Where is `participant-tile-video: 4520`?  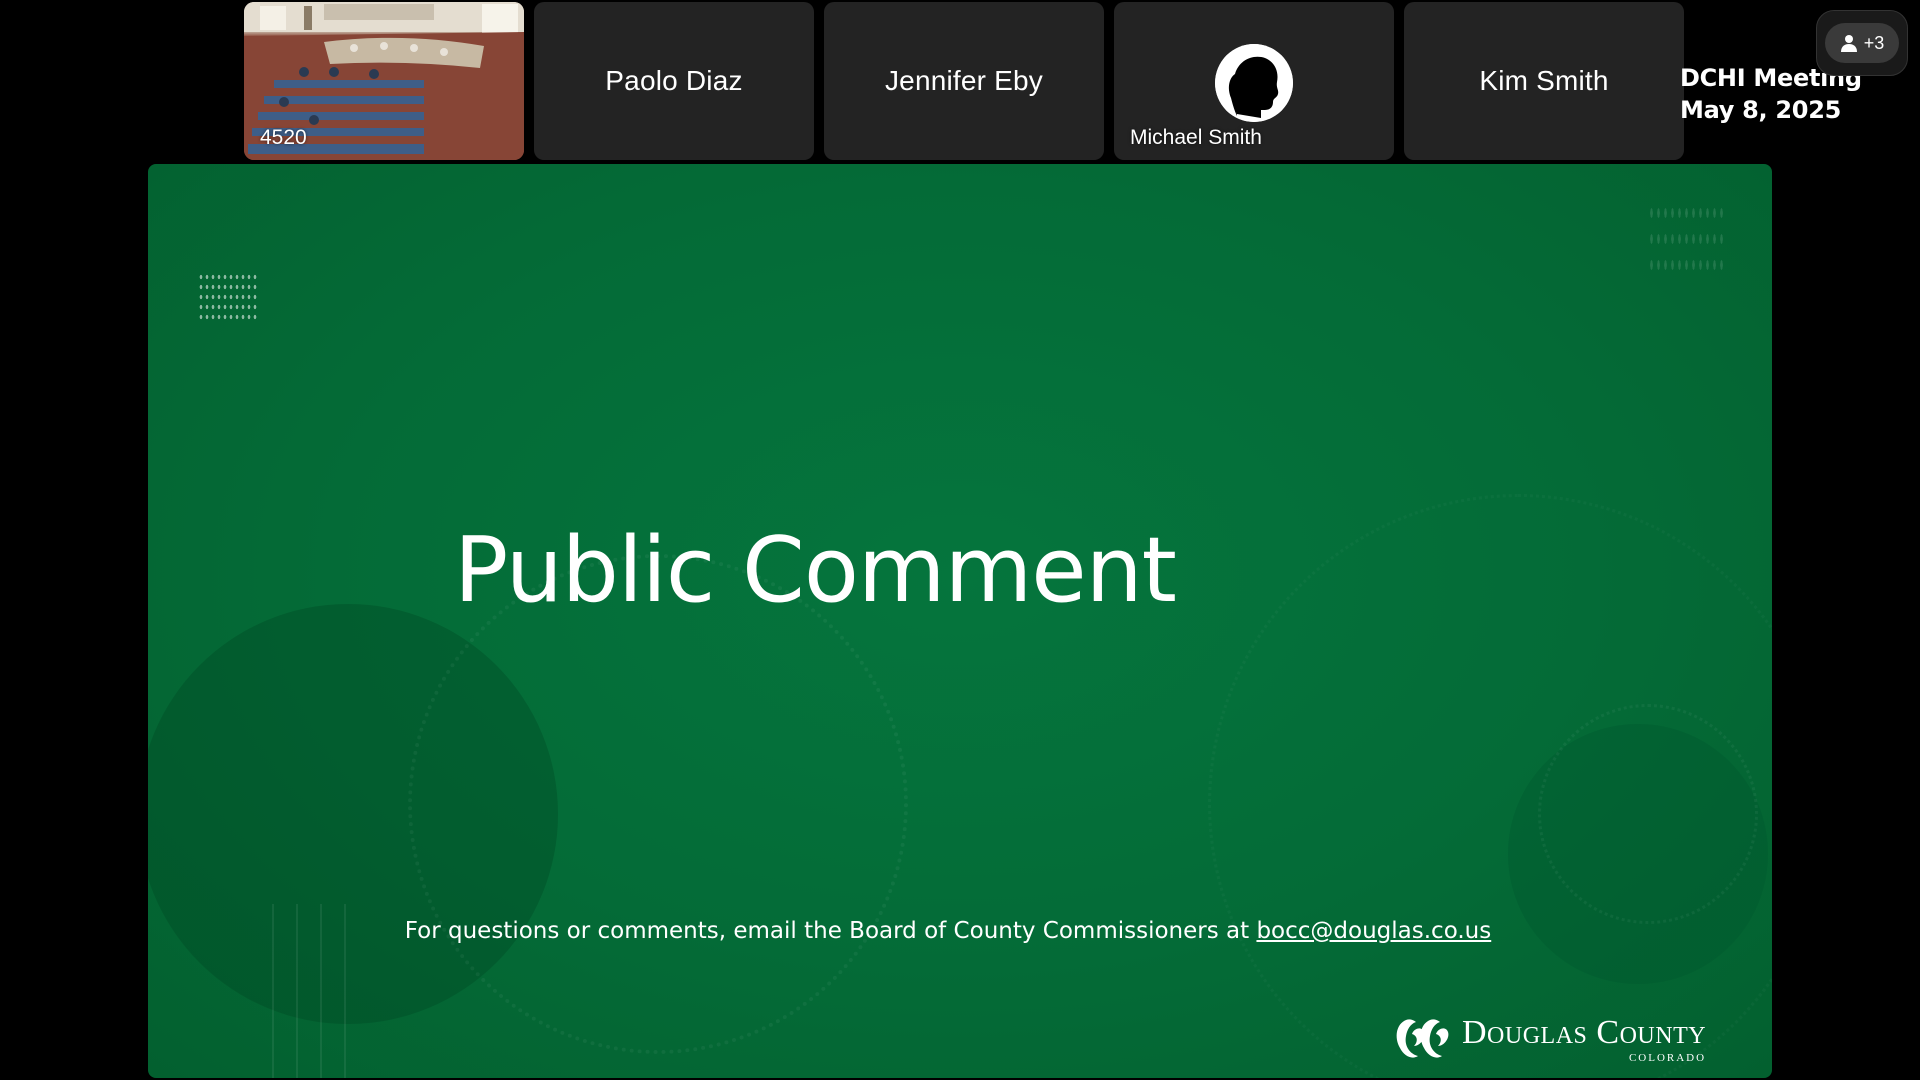 participant-tile-video: 4520 is located at coordinates (384, 81).